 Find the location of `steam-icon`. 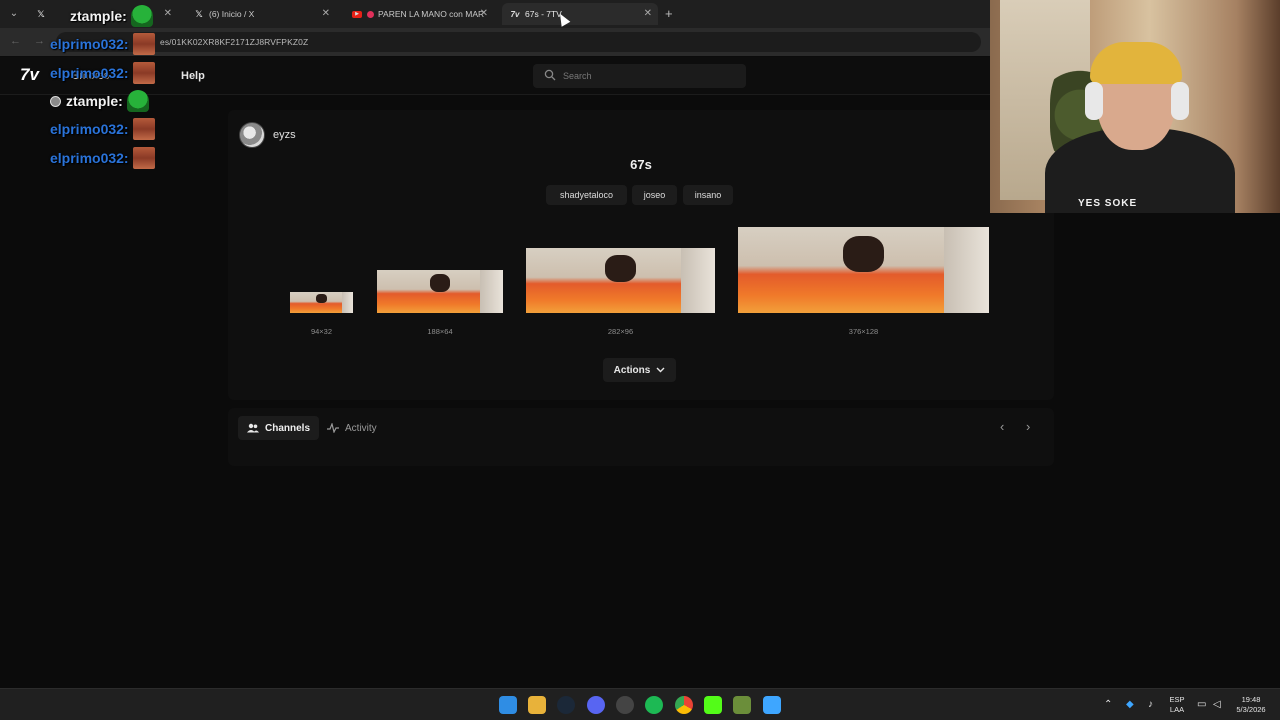

steam-icon is located at coordinates (566, 705).